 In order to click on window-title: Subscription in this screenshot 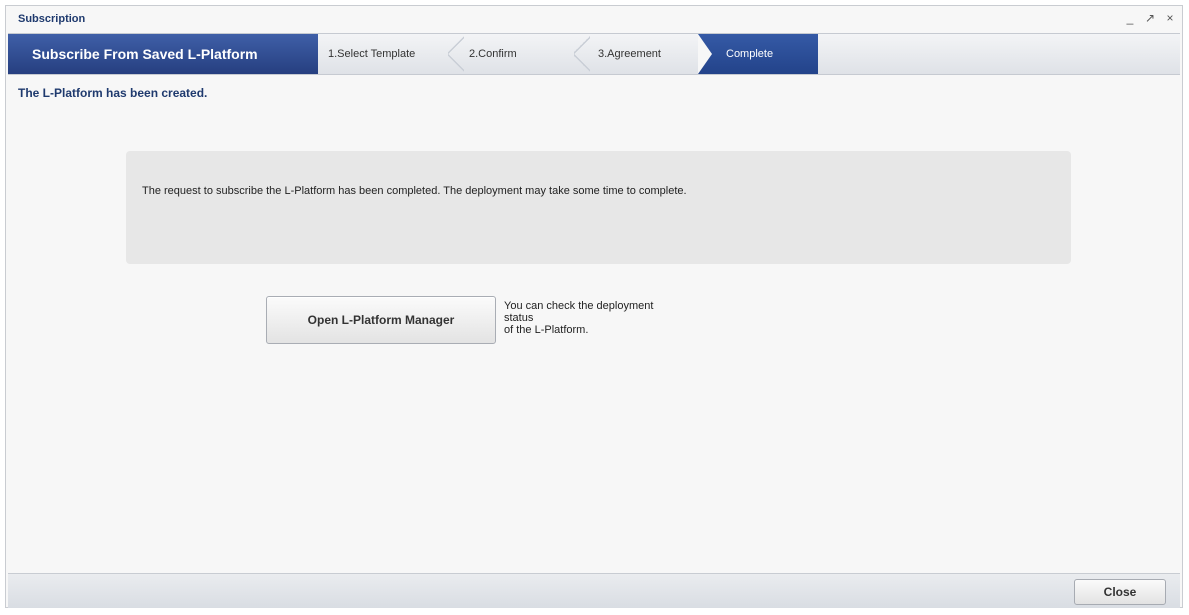, I will do `click(52, 19)`.